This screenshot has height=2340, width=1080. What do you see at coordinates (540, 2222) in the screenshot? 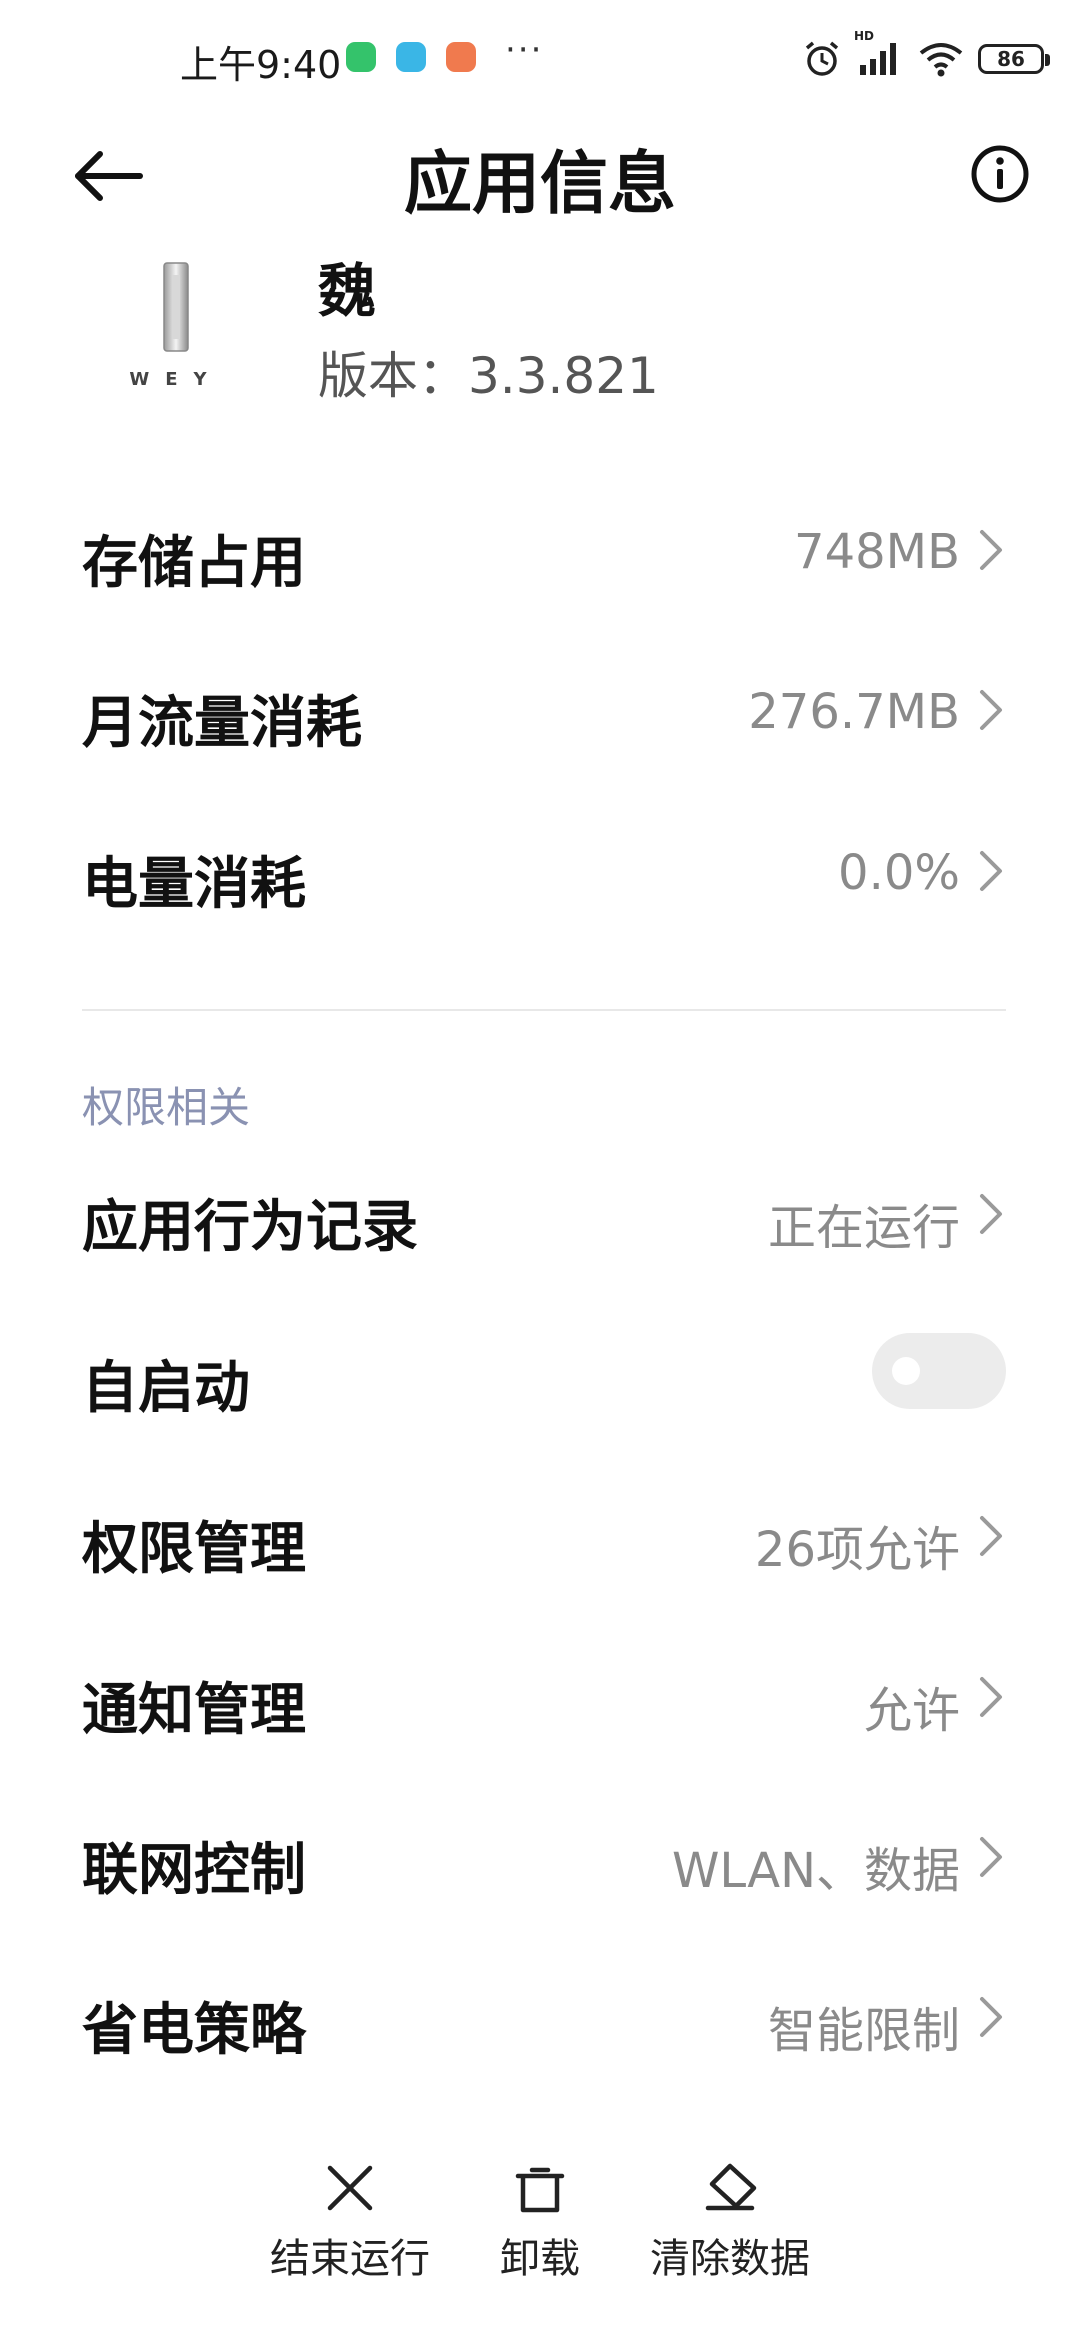
I see `uninstall-button: 卸载` at bounding box center [540, 2222].